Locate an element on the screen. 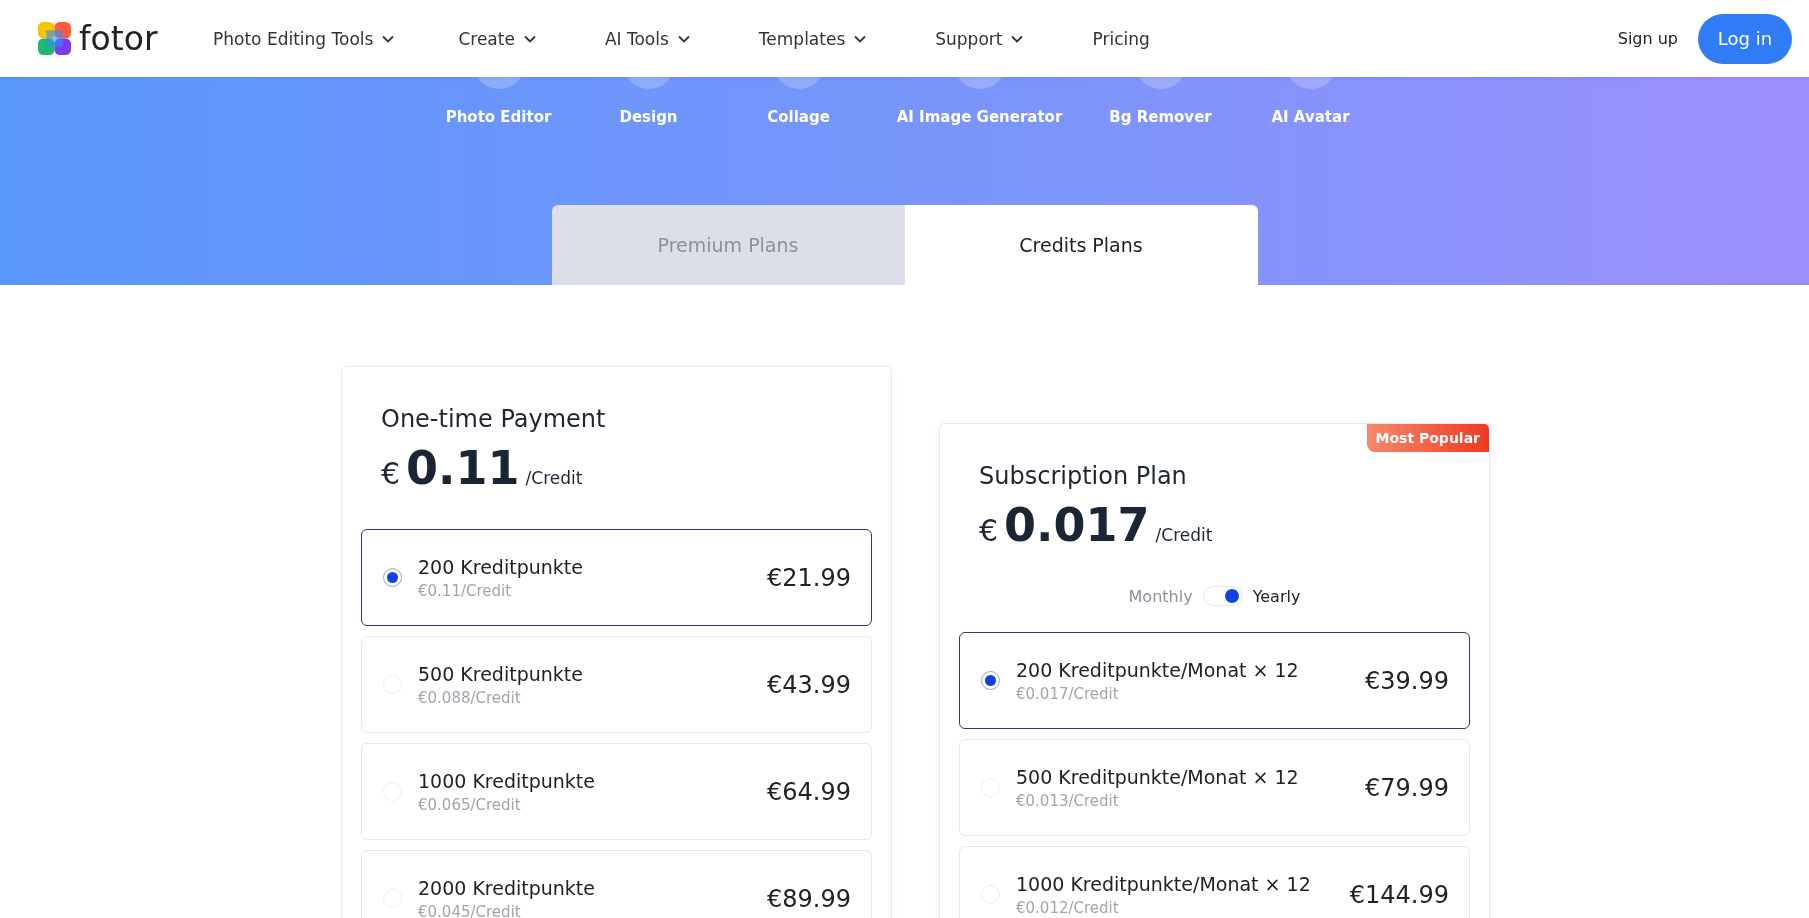 The width and height of the screenshot is (1809, 918). option-name: 200 Kreditpunkte is located at coordinates (500, 566).